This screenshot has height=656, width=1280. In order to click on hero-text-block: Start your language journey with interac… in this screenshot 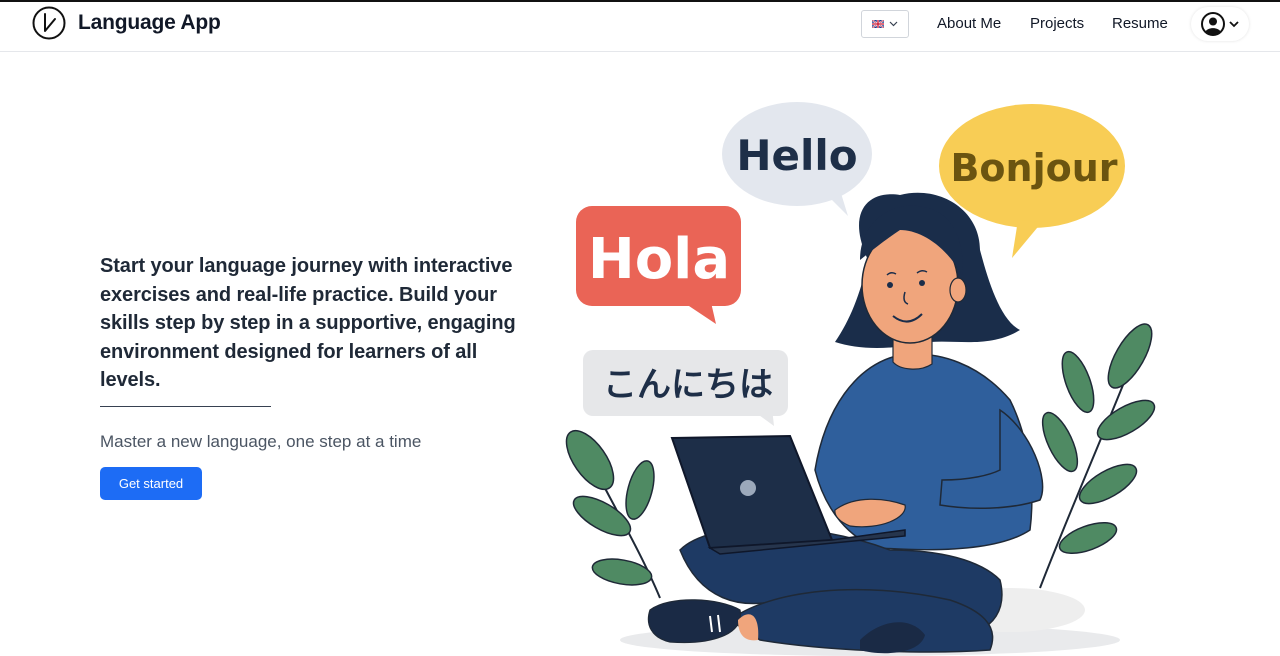, I will do `click(320, 323)`.